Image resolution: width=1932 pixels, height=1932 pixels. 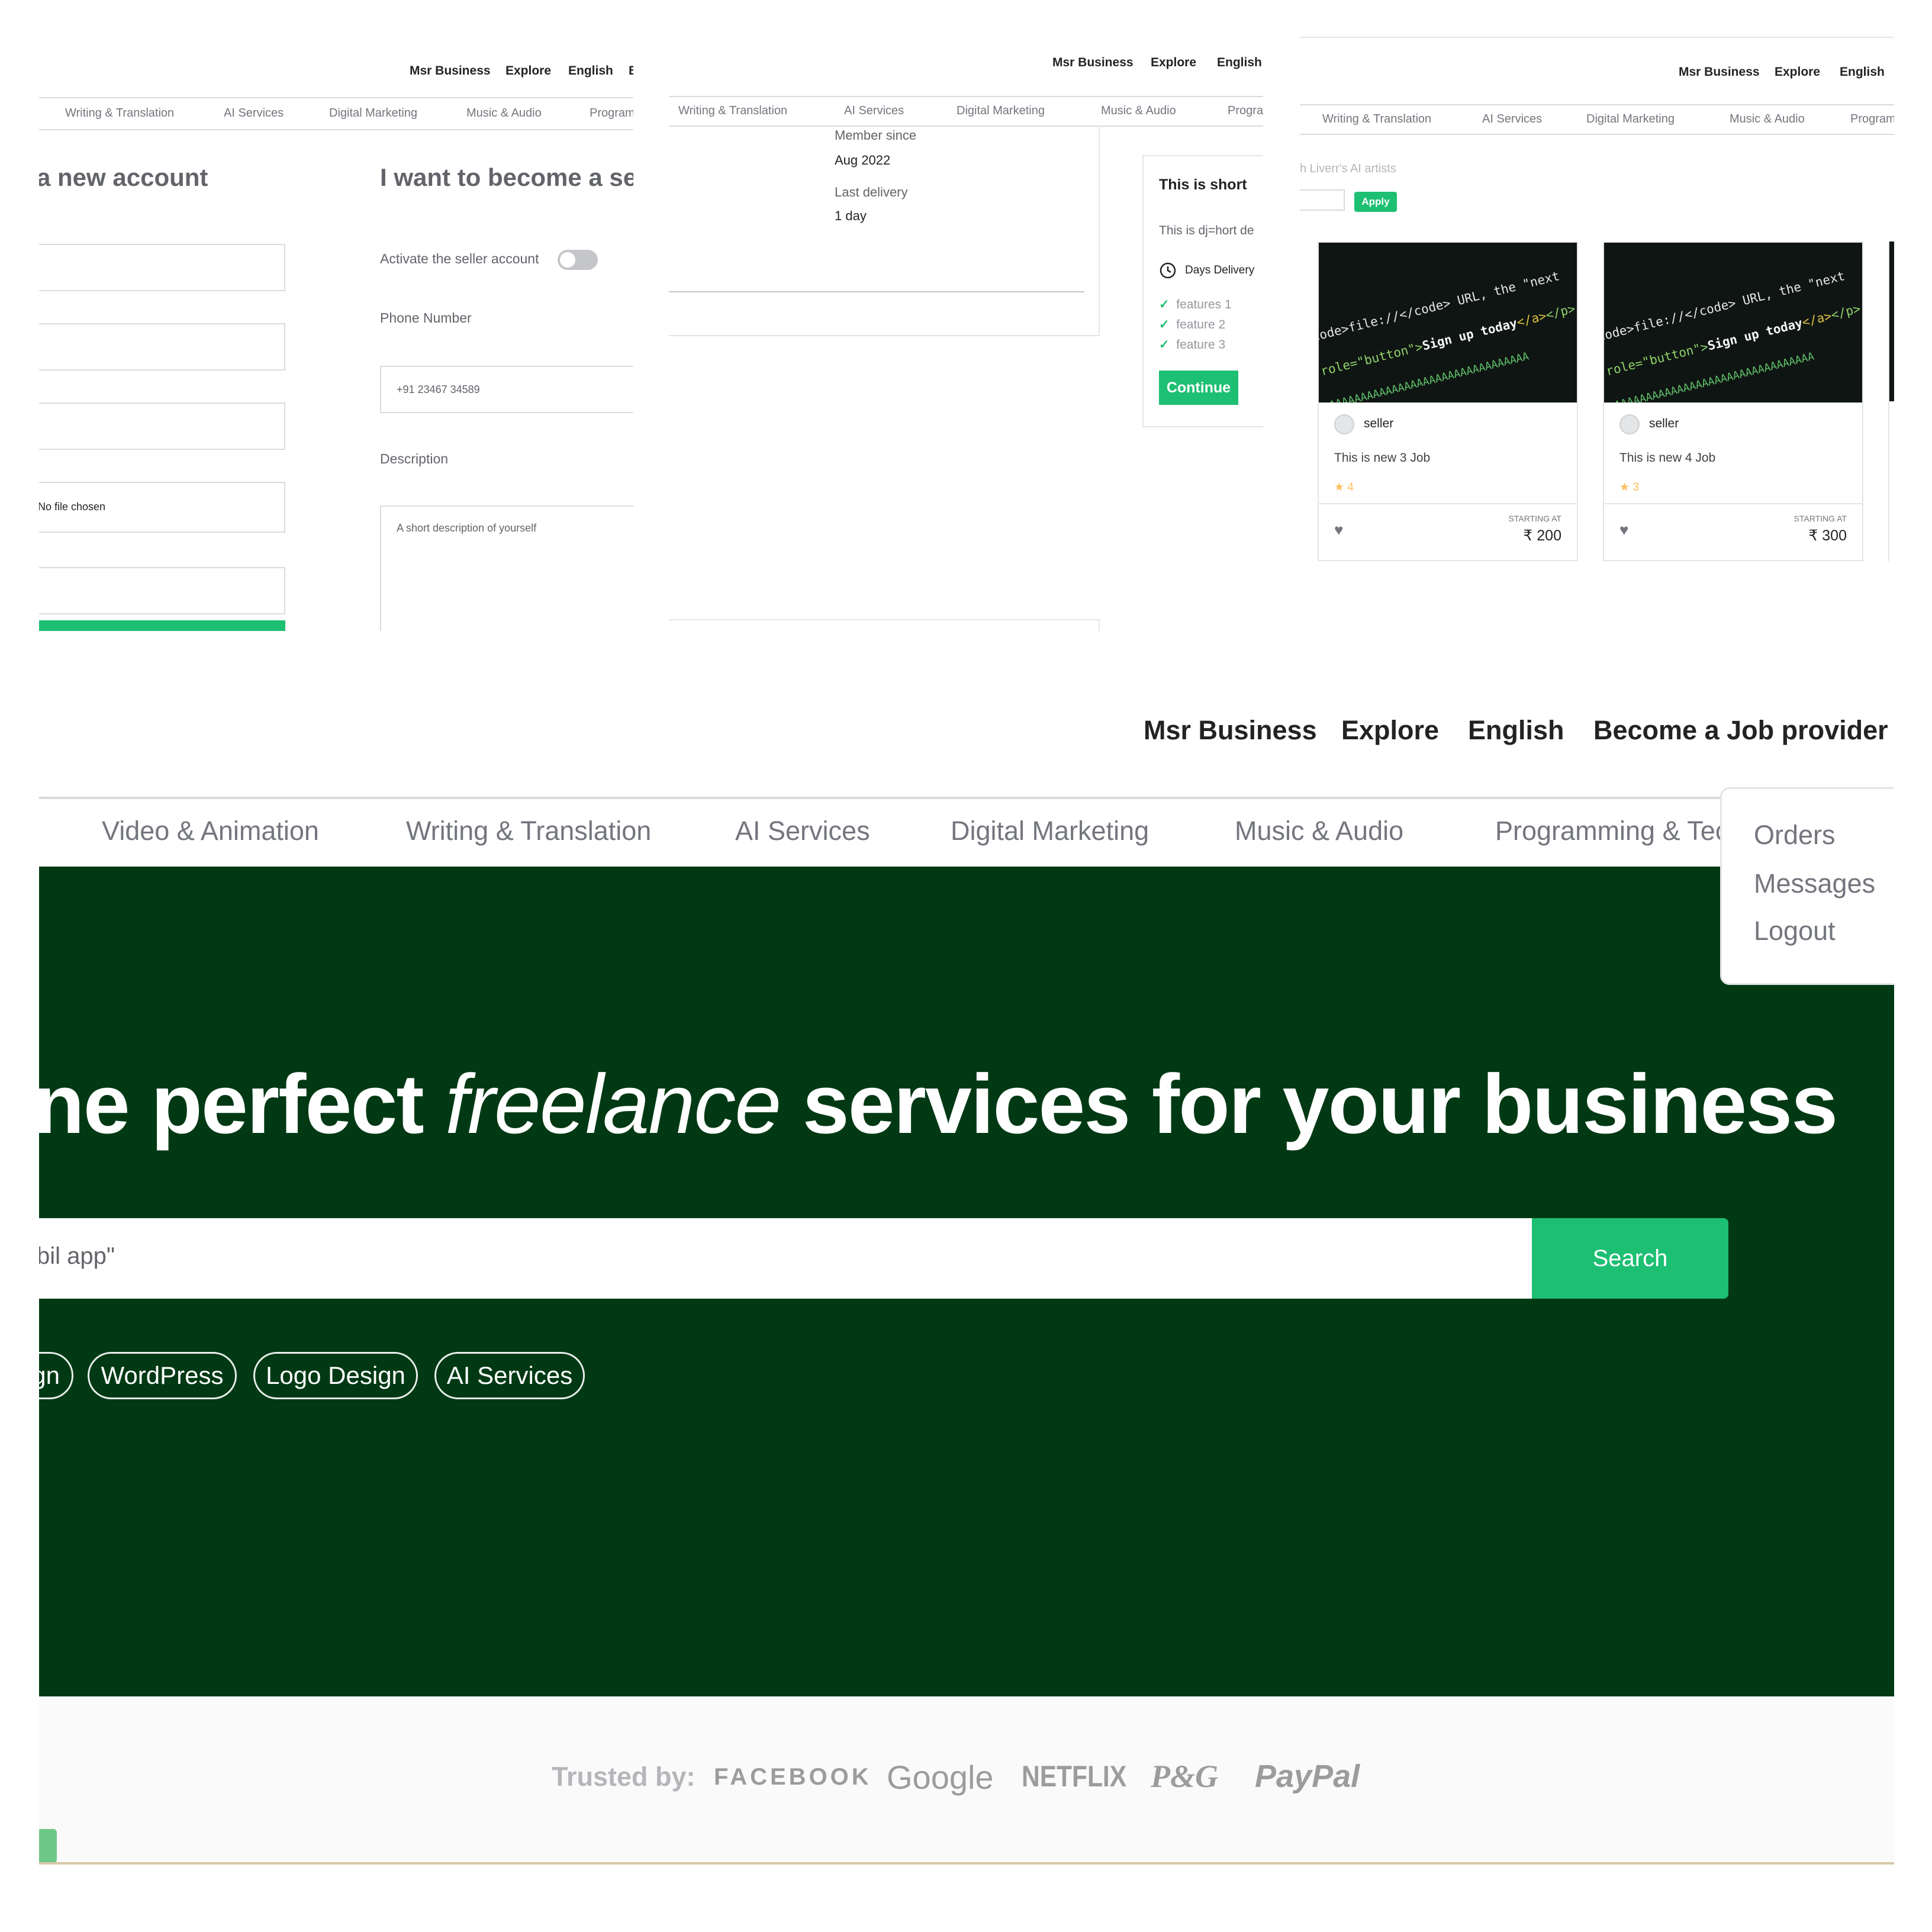 What do you see at coordinates (162, 590) in the screenshot?
I see `country-input` at bounding box center [162, 590].